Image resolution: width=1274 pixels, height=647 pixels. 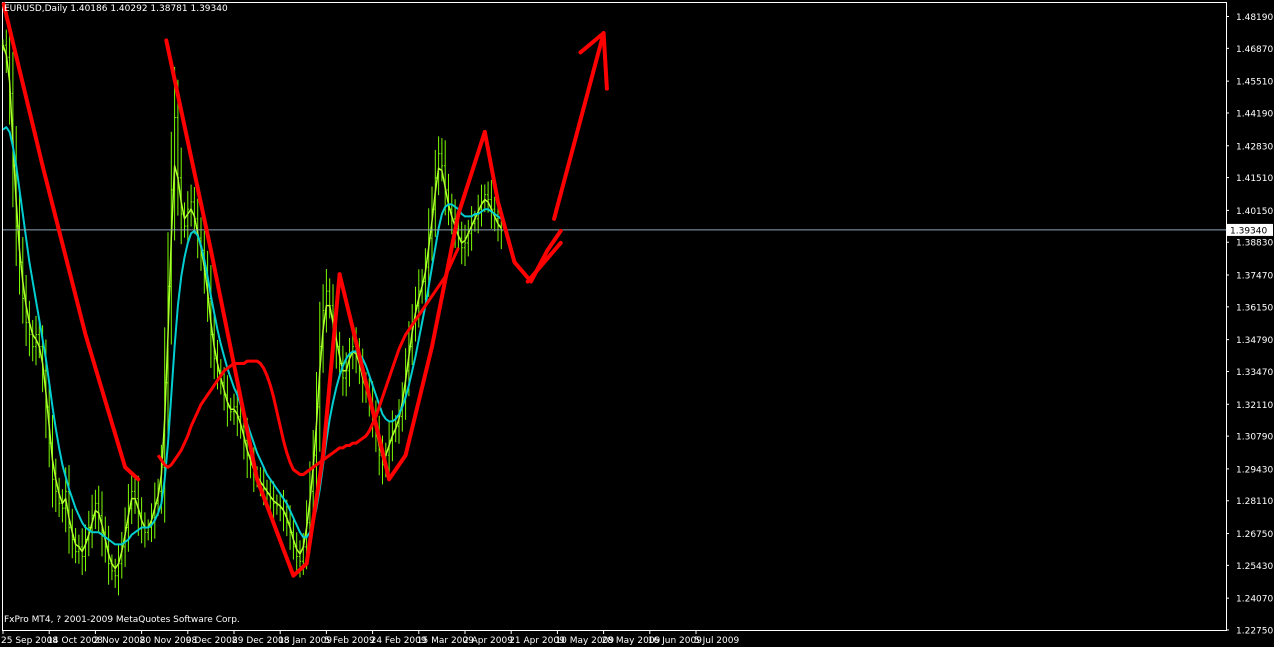 I want to click on y-tick-label: 1.40150, so click(x=1254, y=212).